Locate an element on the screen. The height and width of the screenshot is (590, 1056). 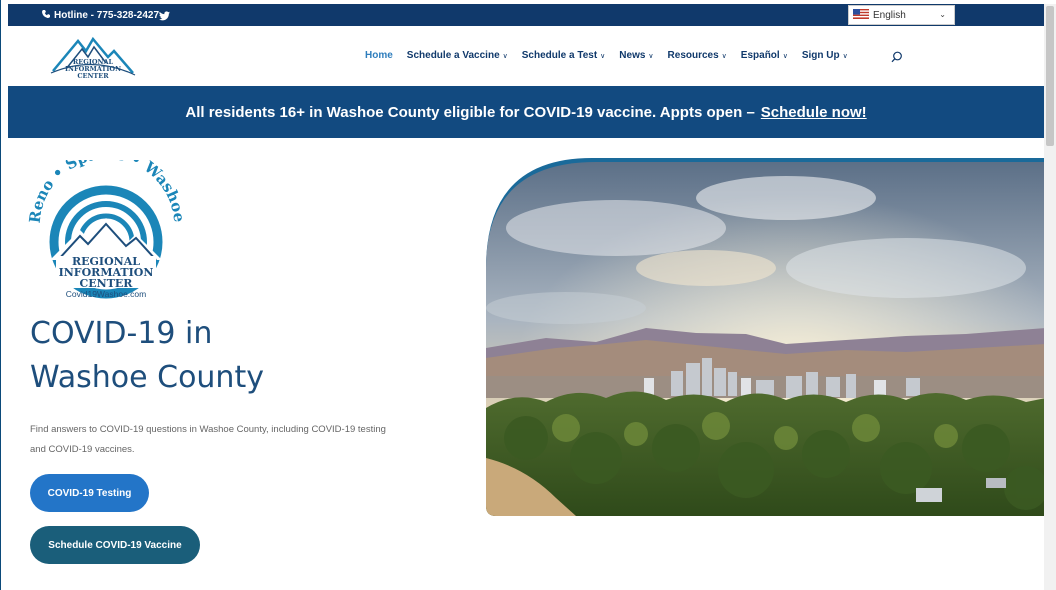
language-select: English ⌄ is located at coordinates (901, 15).